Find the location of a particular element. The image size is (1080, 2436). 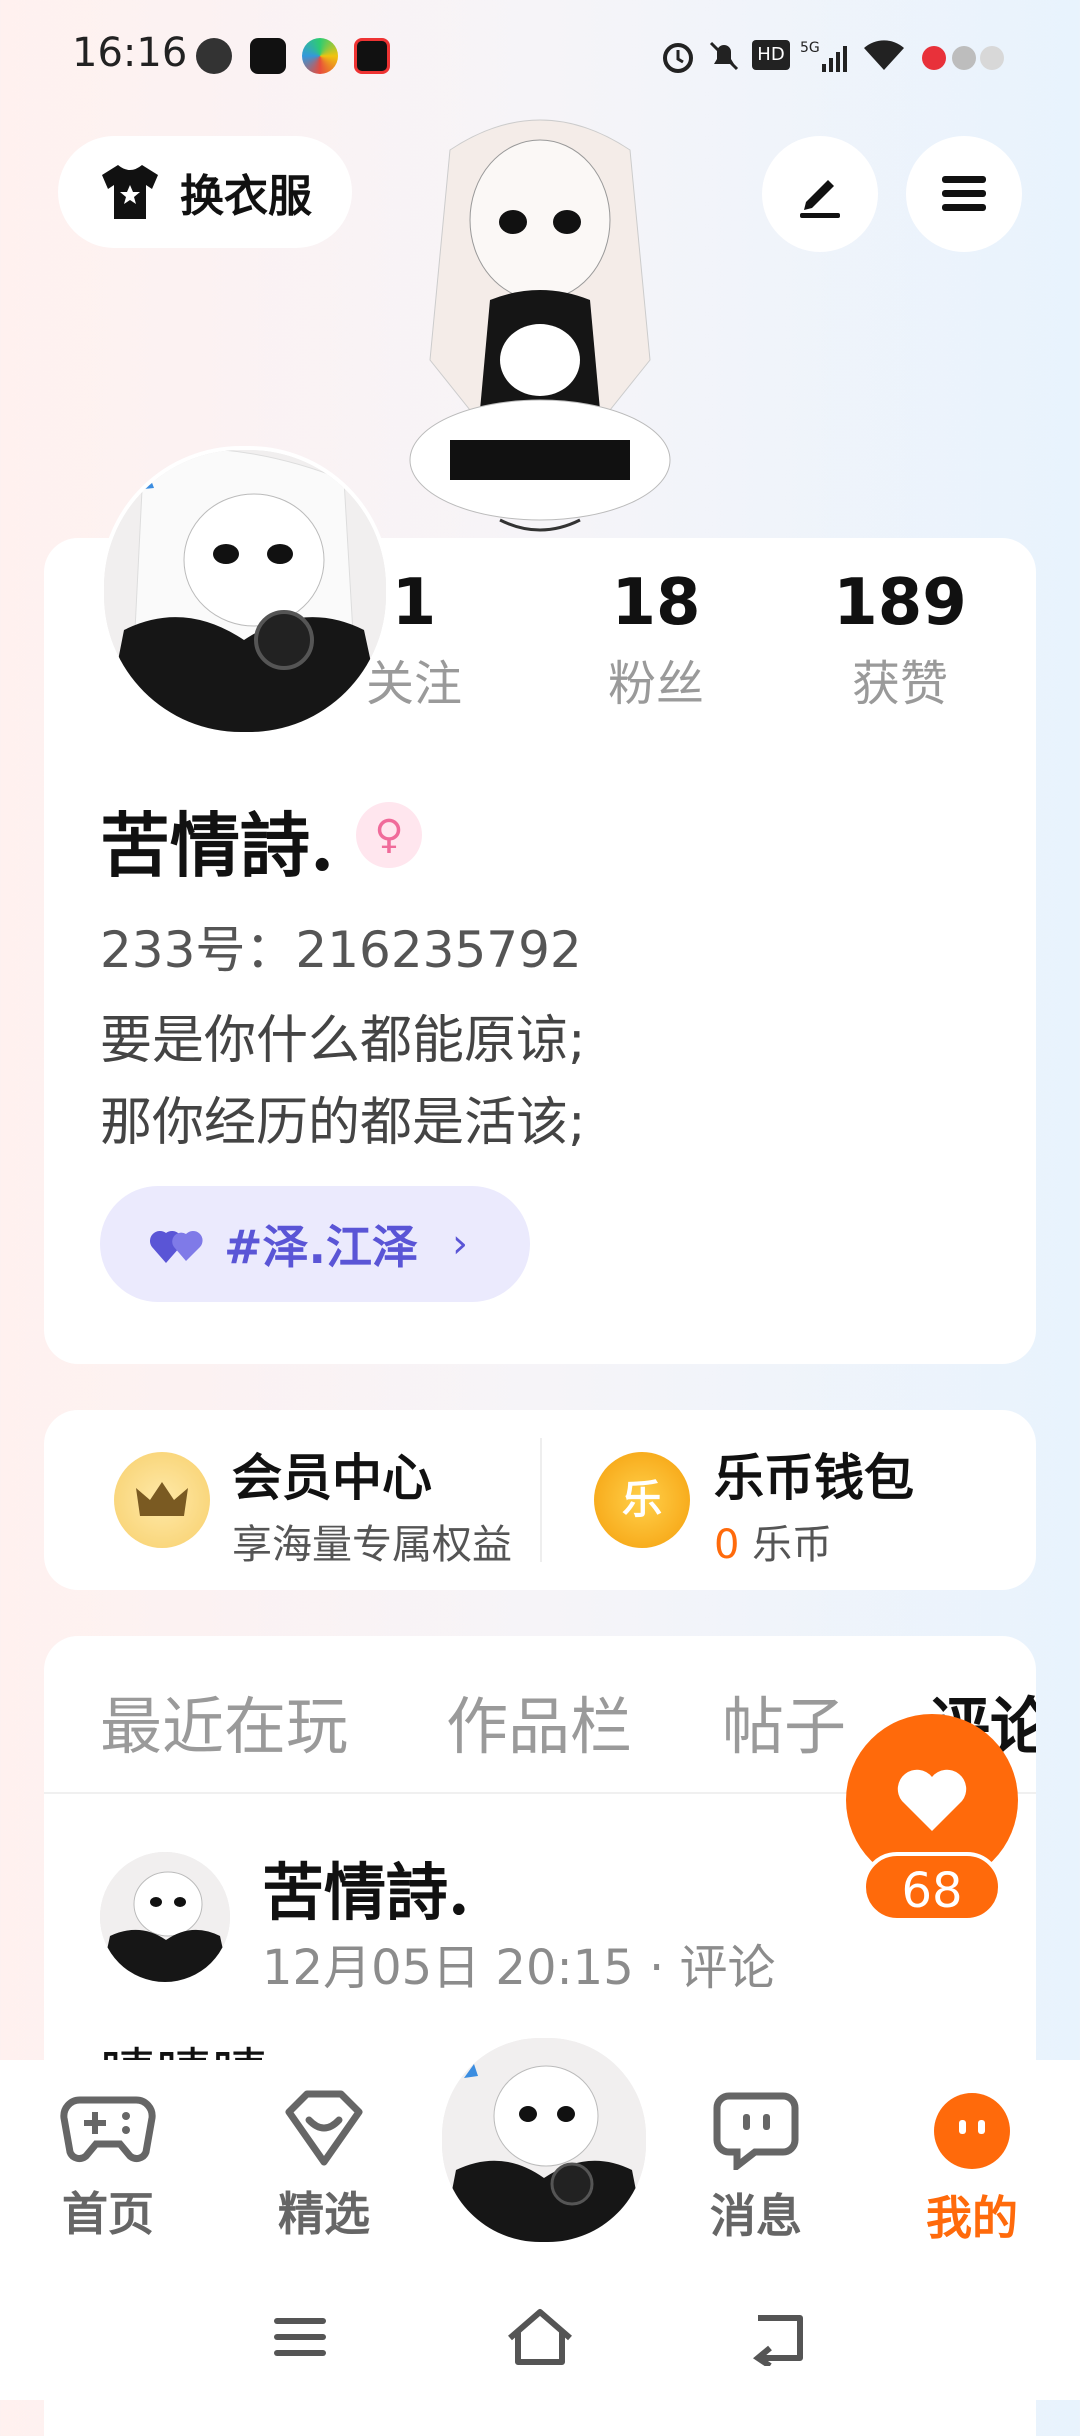

stat-likes: 189 获赞 is located at coordinates (900, 640).